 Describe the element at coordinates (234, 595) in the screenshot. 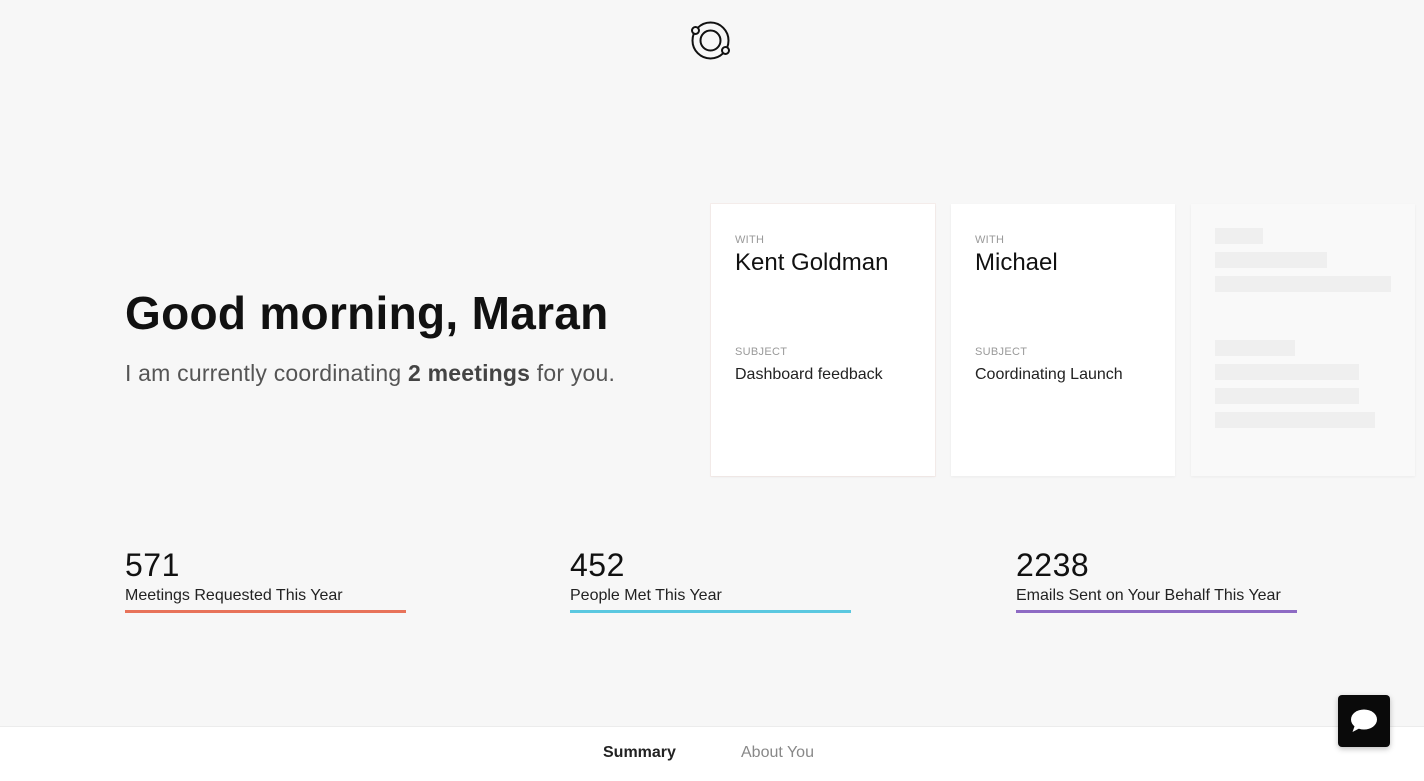

I see `stat-label: Meetings Requested This Year` at that location.